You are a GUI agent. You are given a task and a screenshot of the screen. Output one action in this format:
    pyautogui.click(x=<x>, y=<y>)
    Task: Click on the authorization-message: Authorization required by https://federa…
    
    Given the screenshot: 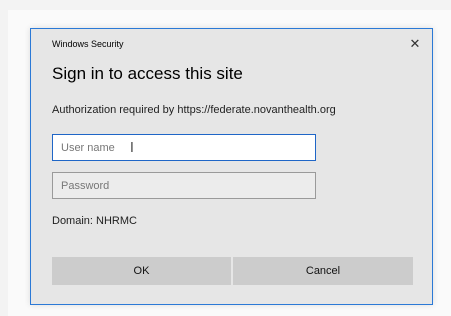 What is the action you would take?
    pyautogui.click(x=194, y=110)
    